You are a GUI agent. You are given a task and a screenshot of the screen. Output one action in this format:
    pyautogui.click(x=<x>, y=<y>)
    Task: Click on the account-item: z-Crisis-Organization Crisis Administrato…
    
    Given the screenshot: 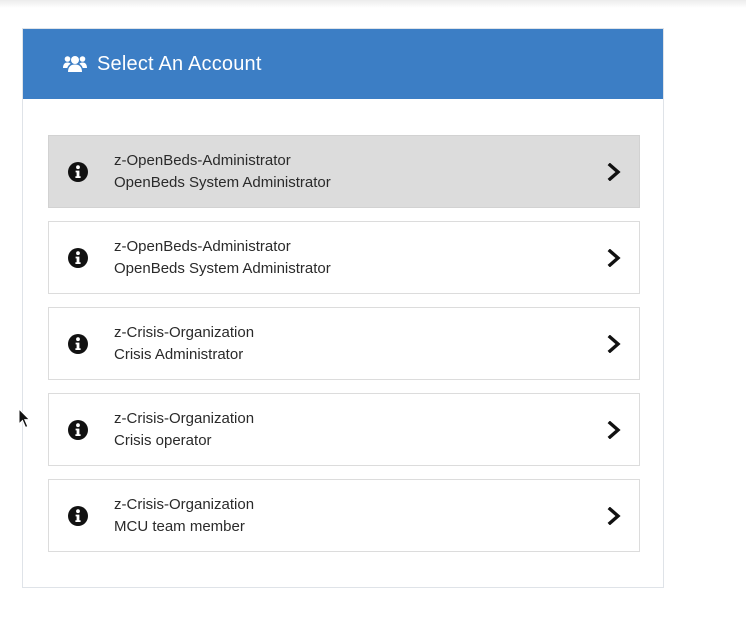 What is the action you would take?
    pyautogui.click(x=344, y=343)
    